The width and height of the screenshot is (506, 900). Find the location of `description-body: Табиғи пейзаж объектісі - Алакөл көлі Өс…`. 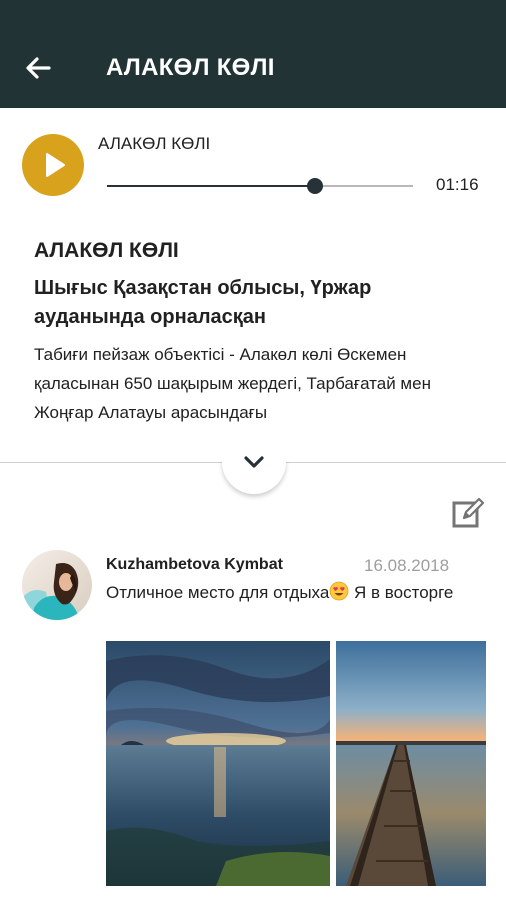

description-body: Табиғи пейзаж объектісі - Алакөл көлі Өс… is located at coordinates (232, 383).